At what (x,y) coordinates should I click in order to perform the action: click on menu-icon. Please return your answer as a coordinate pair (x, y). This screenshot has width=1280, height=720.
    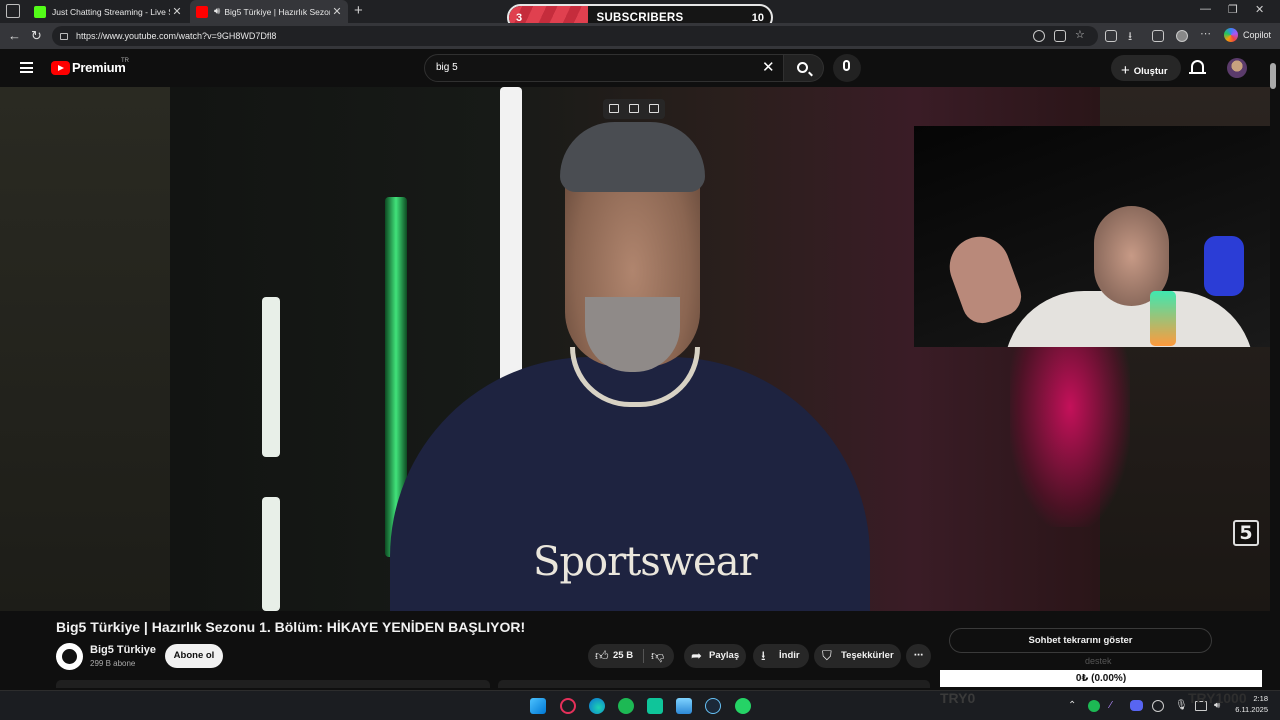
    Looking at the image, I should click on (26, 67).